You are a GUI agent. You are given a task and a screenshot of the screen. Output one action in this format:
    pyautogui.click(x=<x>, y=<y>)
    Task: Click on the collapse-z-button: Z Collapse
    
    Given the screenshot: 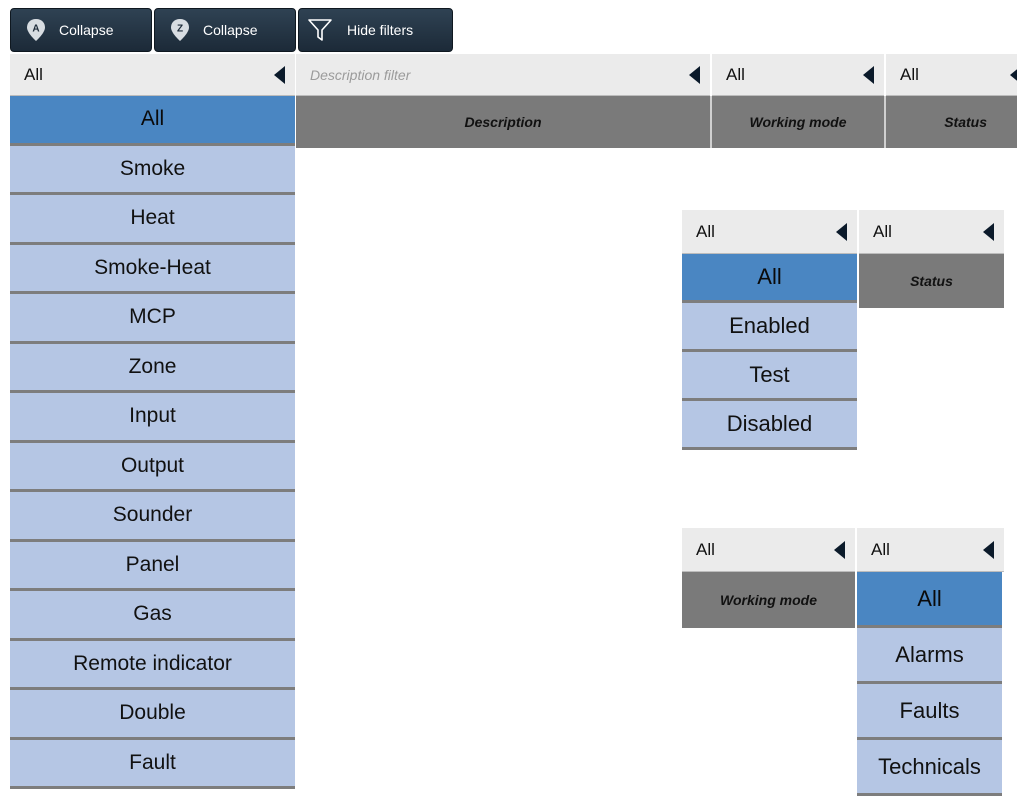 What is the action you would take?
    pyautogui.click(x=225, y=30)
    